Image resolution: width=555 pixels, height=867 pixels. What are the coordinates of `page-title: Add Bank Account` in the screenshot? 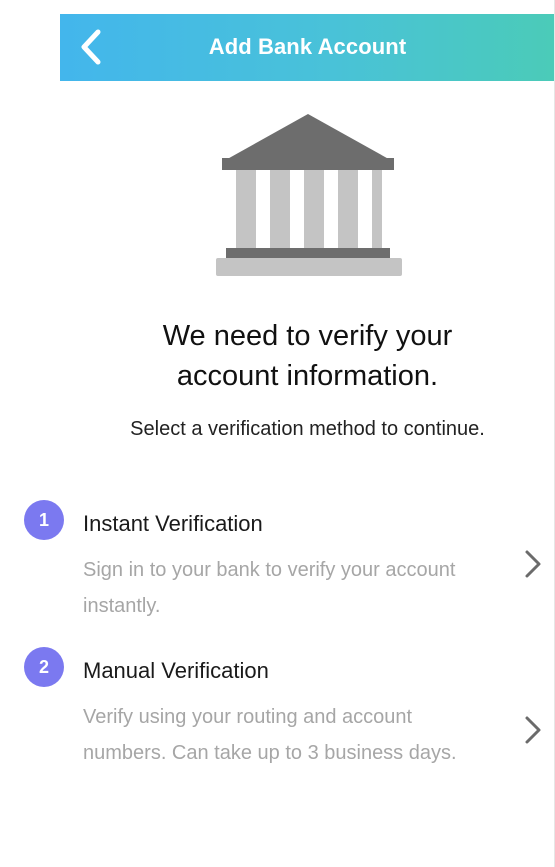 It's located at (307, 46).